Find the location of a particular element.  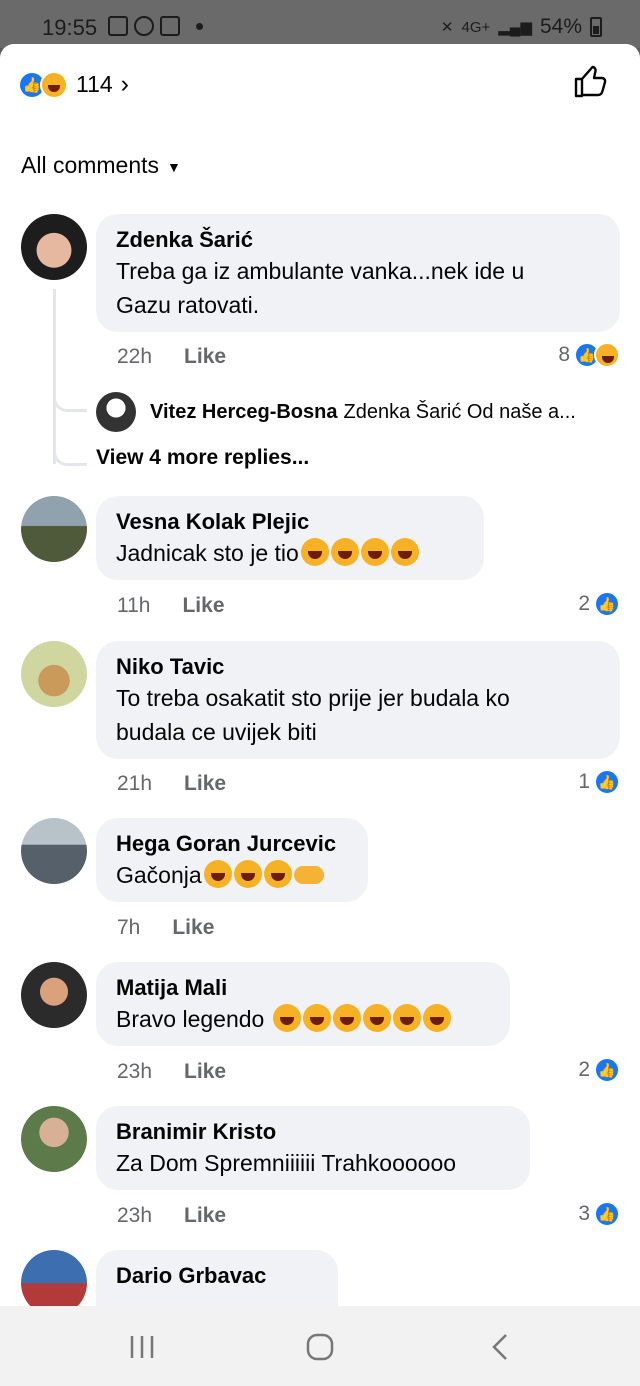

fist-emoji is located at coordinates (308, 875).